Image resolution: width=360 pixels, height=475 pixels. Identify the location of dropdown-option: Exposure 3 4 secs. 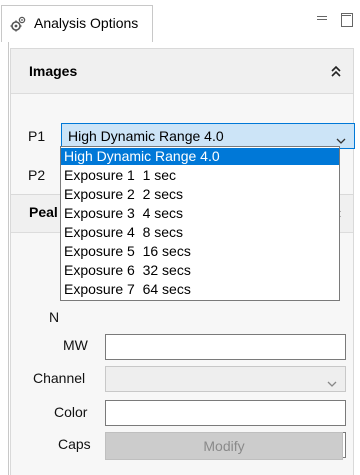
(200, 213).